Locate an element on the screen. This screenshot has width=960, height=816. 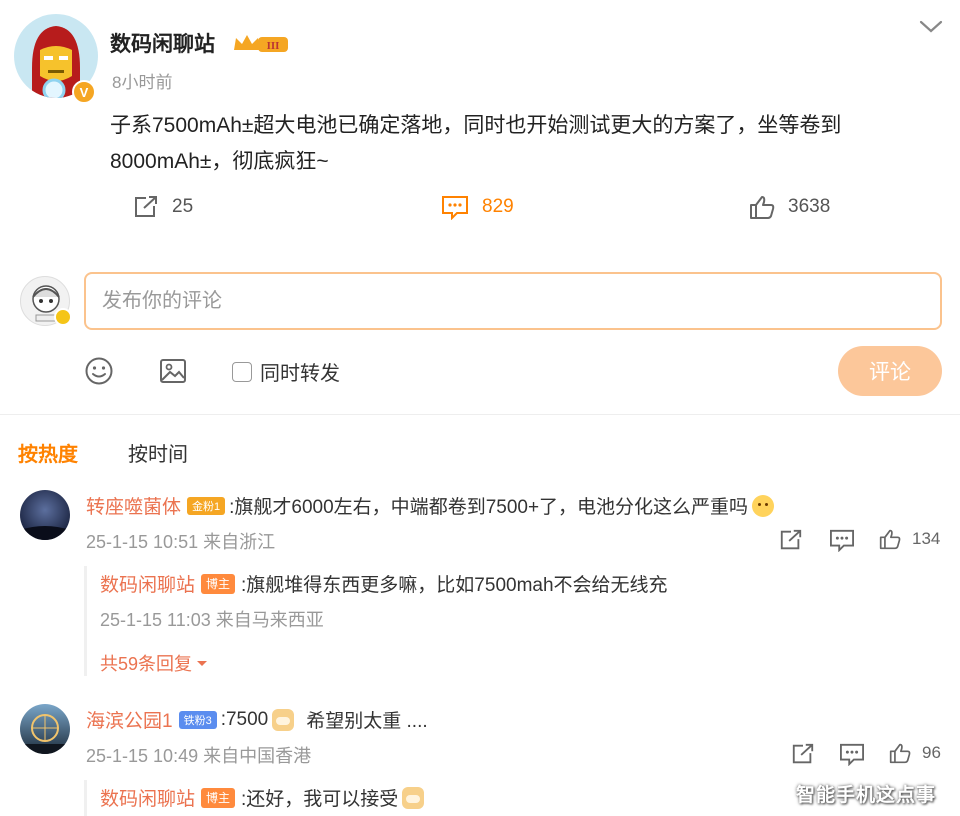
divider is located at coordinates (480, 414).